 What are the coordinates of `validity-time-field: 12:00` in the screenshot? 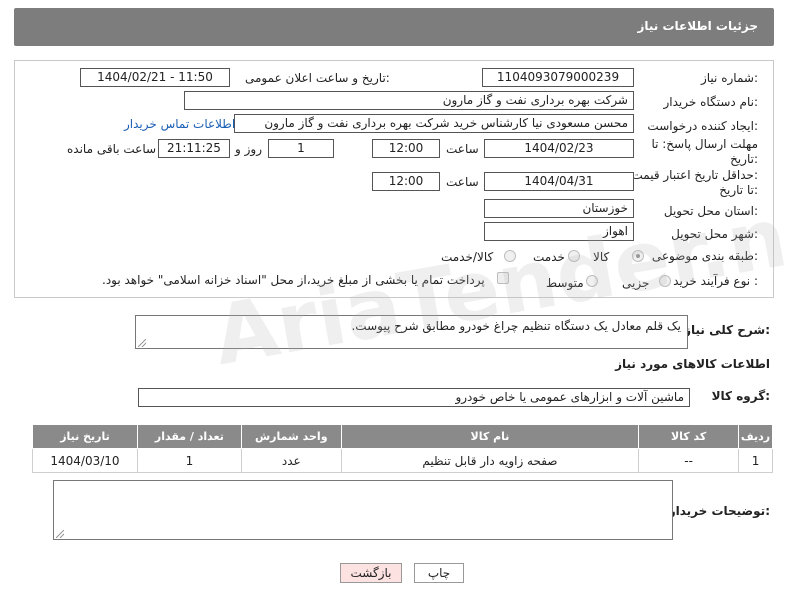 It's located at (406, 181).